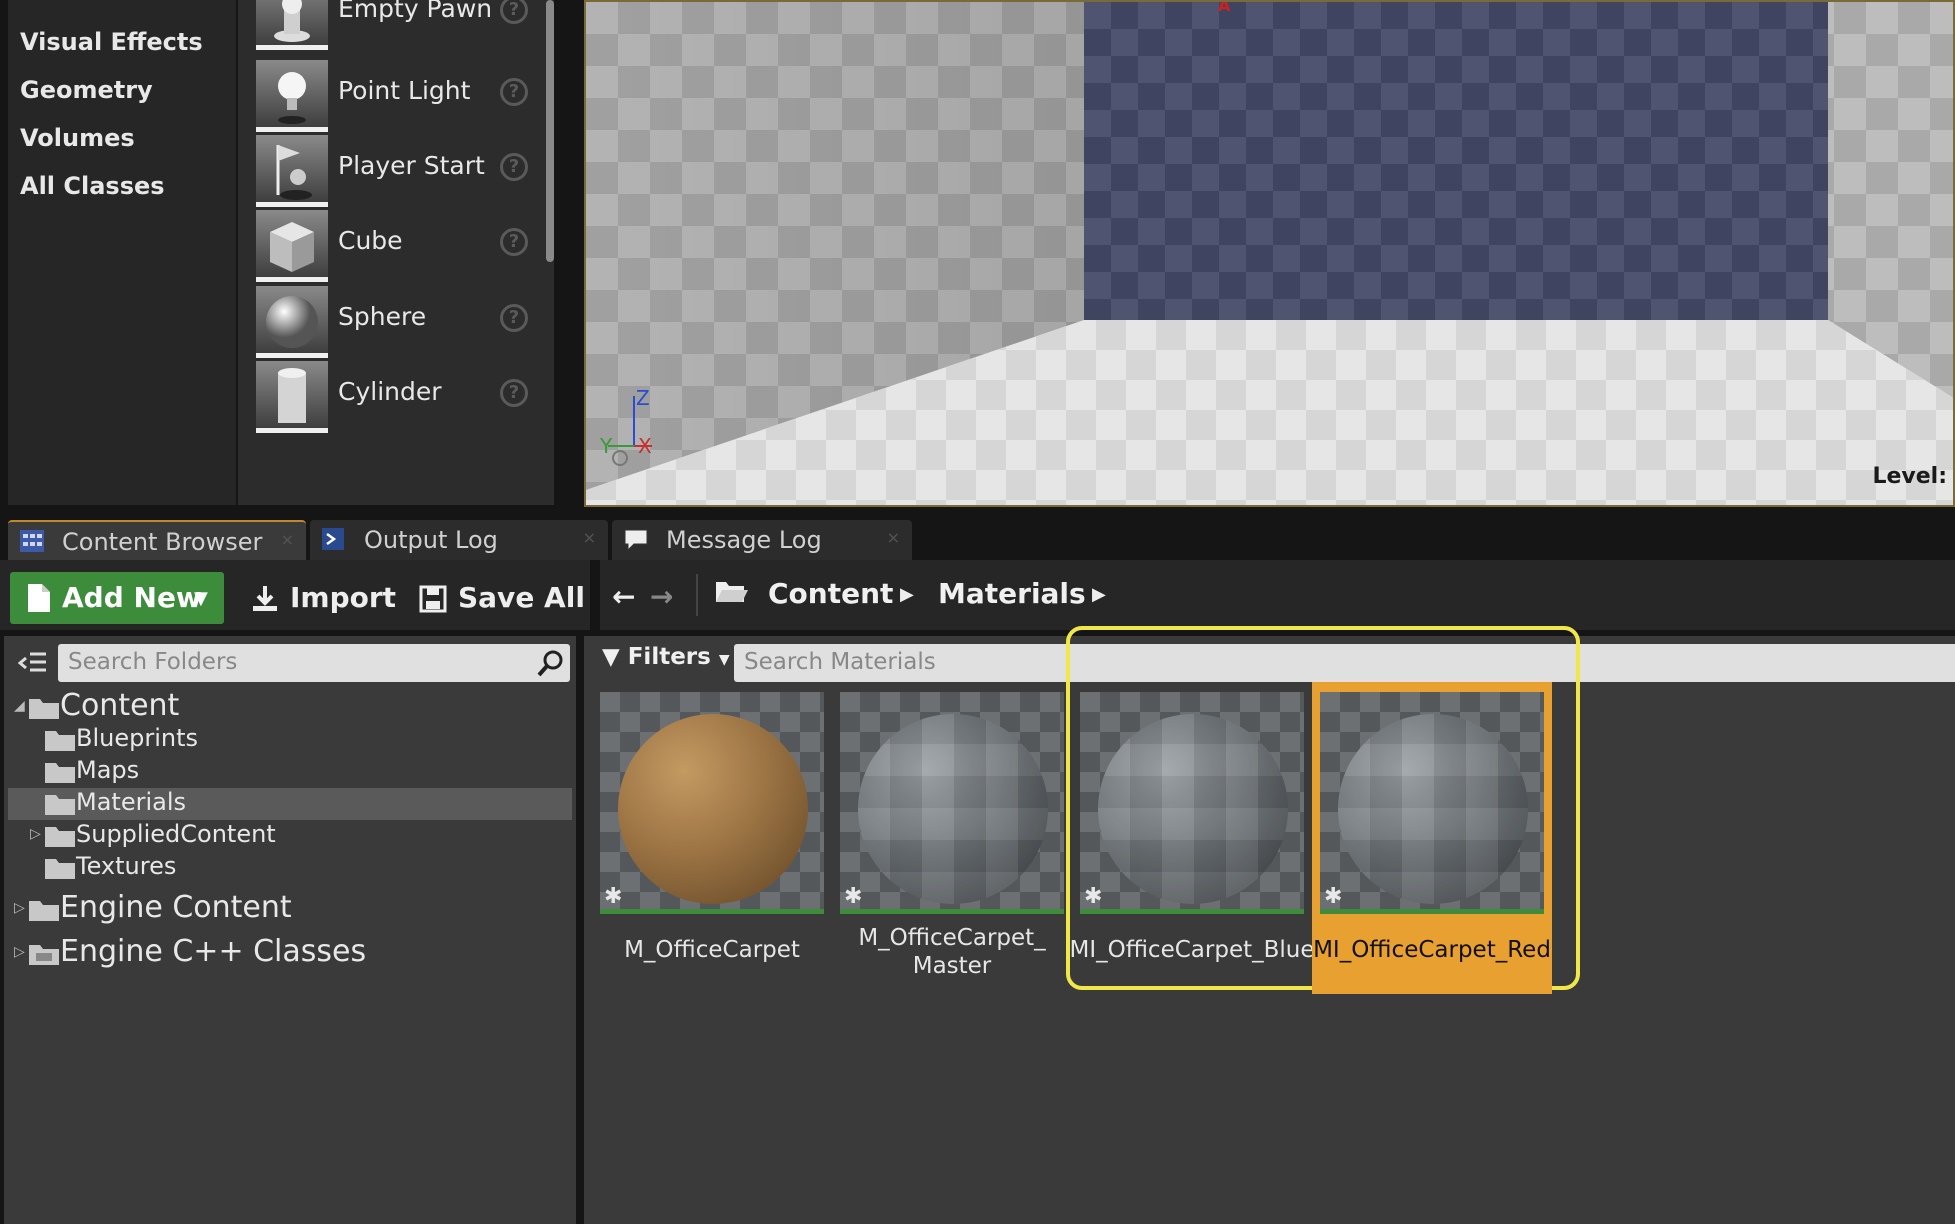 This screenshot has height=1224, width=1955. I want to click on checker-pattern, so click(1193, 809).